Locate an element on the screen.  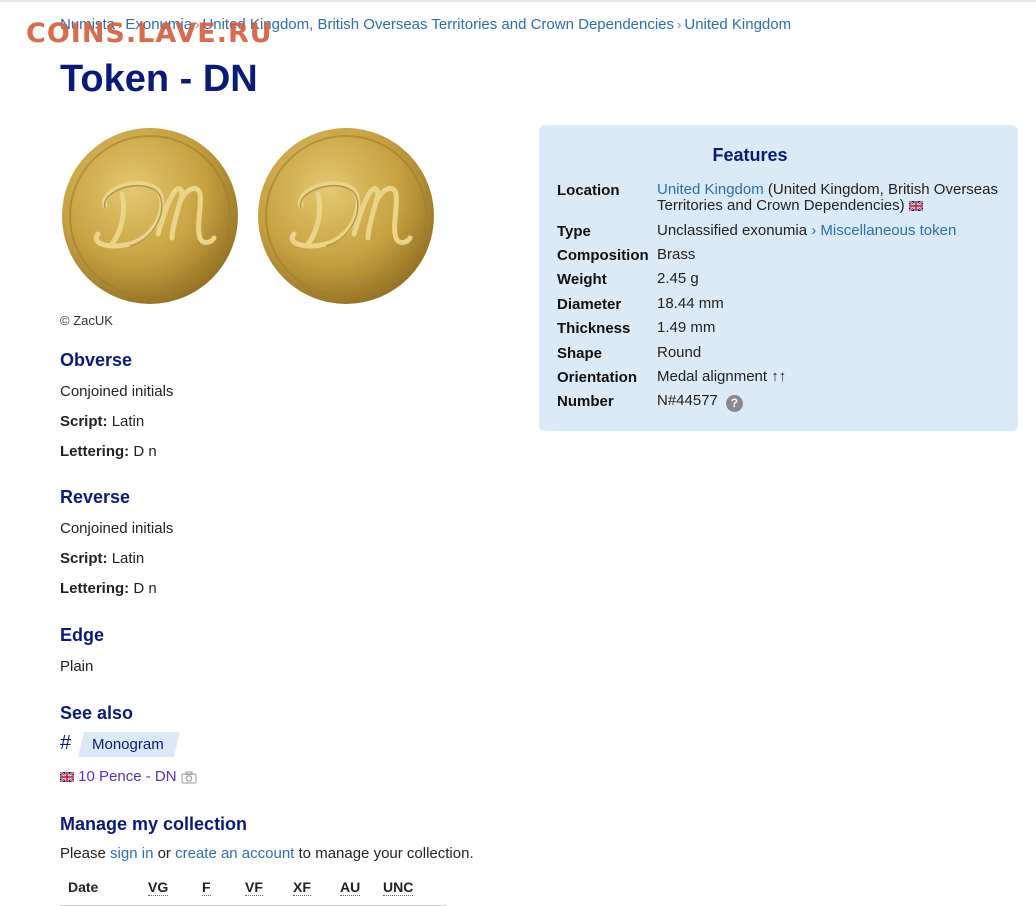
obverse-coin-image is located at coordinates (150, 216).